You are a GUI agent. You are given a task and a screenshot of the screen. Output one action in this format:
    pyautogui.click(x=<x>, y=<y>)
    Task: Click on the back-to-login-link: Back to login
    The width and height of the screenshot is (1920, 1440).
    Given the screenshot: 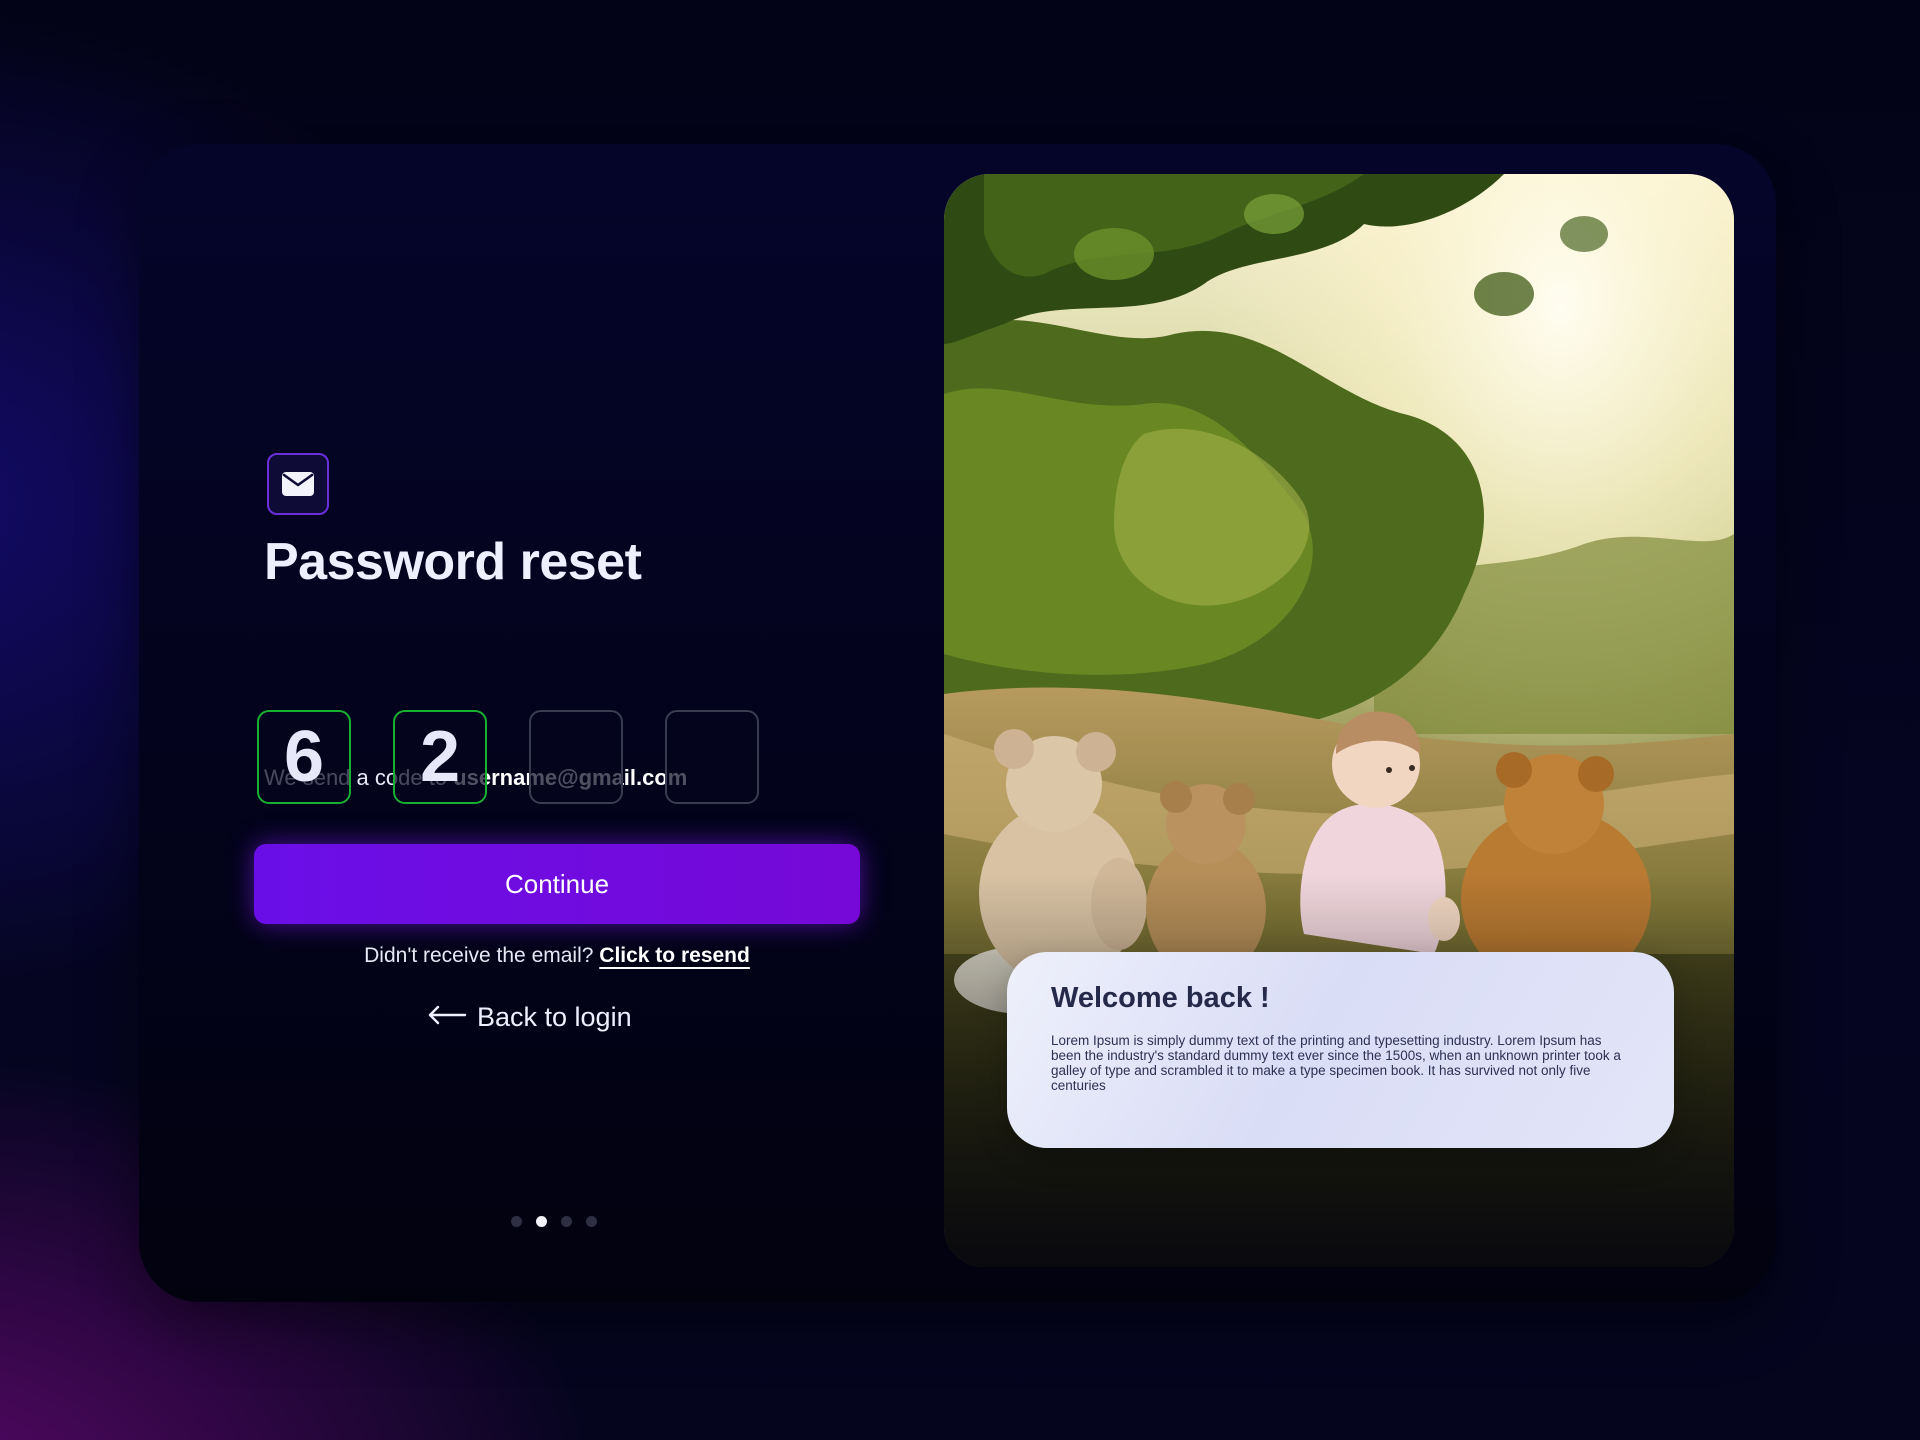 What is the action you would take?
    pyautogui.click(x=529, y=1017)
    